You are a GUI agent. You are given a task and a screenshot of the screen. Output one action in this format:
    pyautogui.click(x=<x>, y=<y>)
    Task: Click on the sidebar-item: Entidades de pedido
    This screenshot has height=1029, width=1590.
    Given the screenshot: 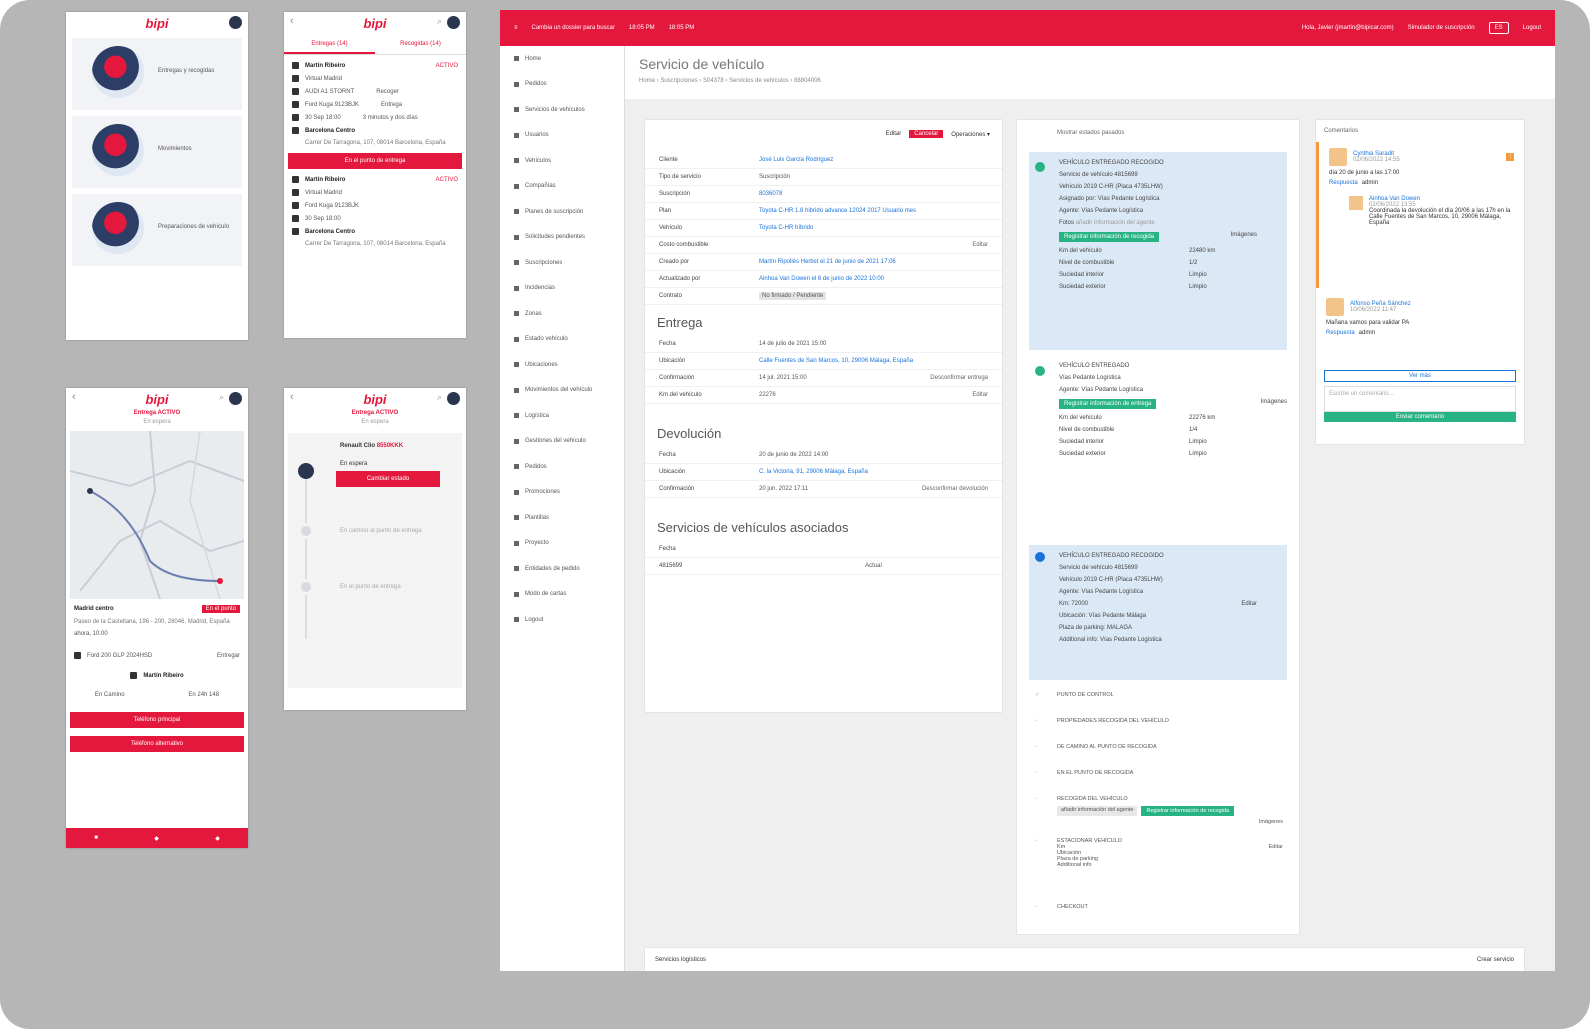 What is the action you would take?
    pyautogui.click(x=562, y=569)
    